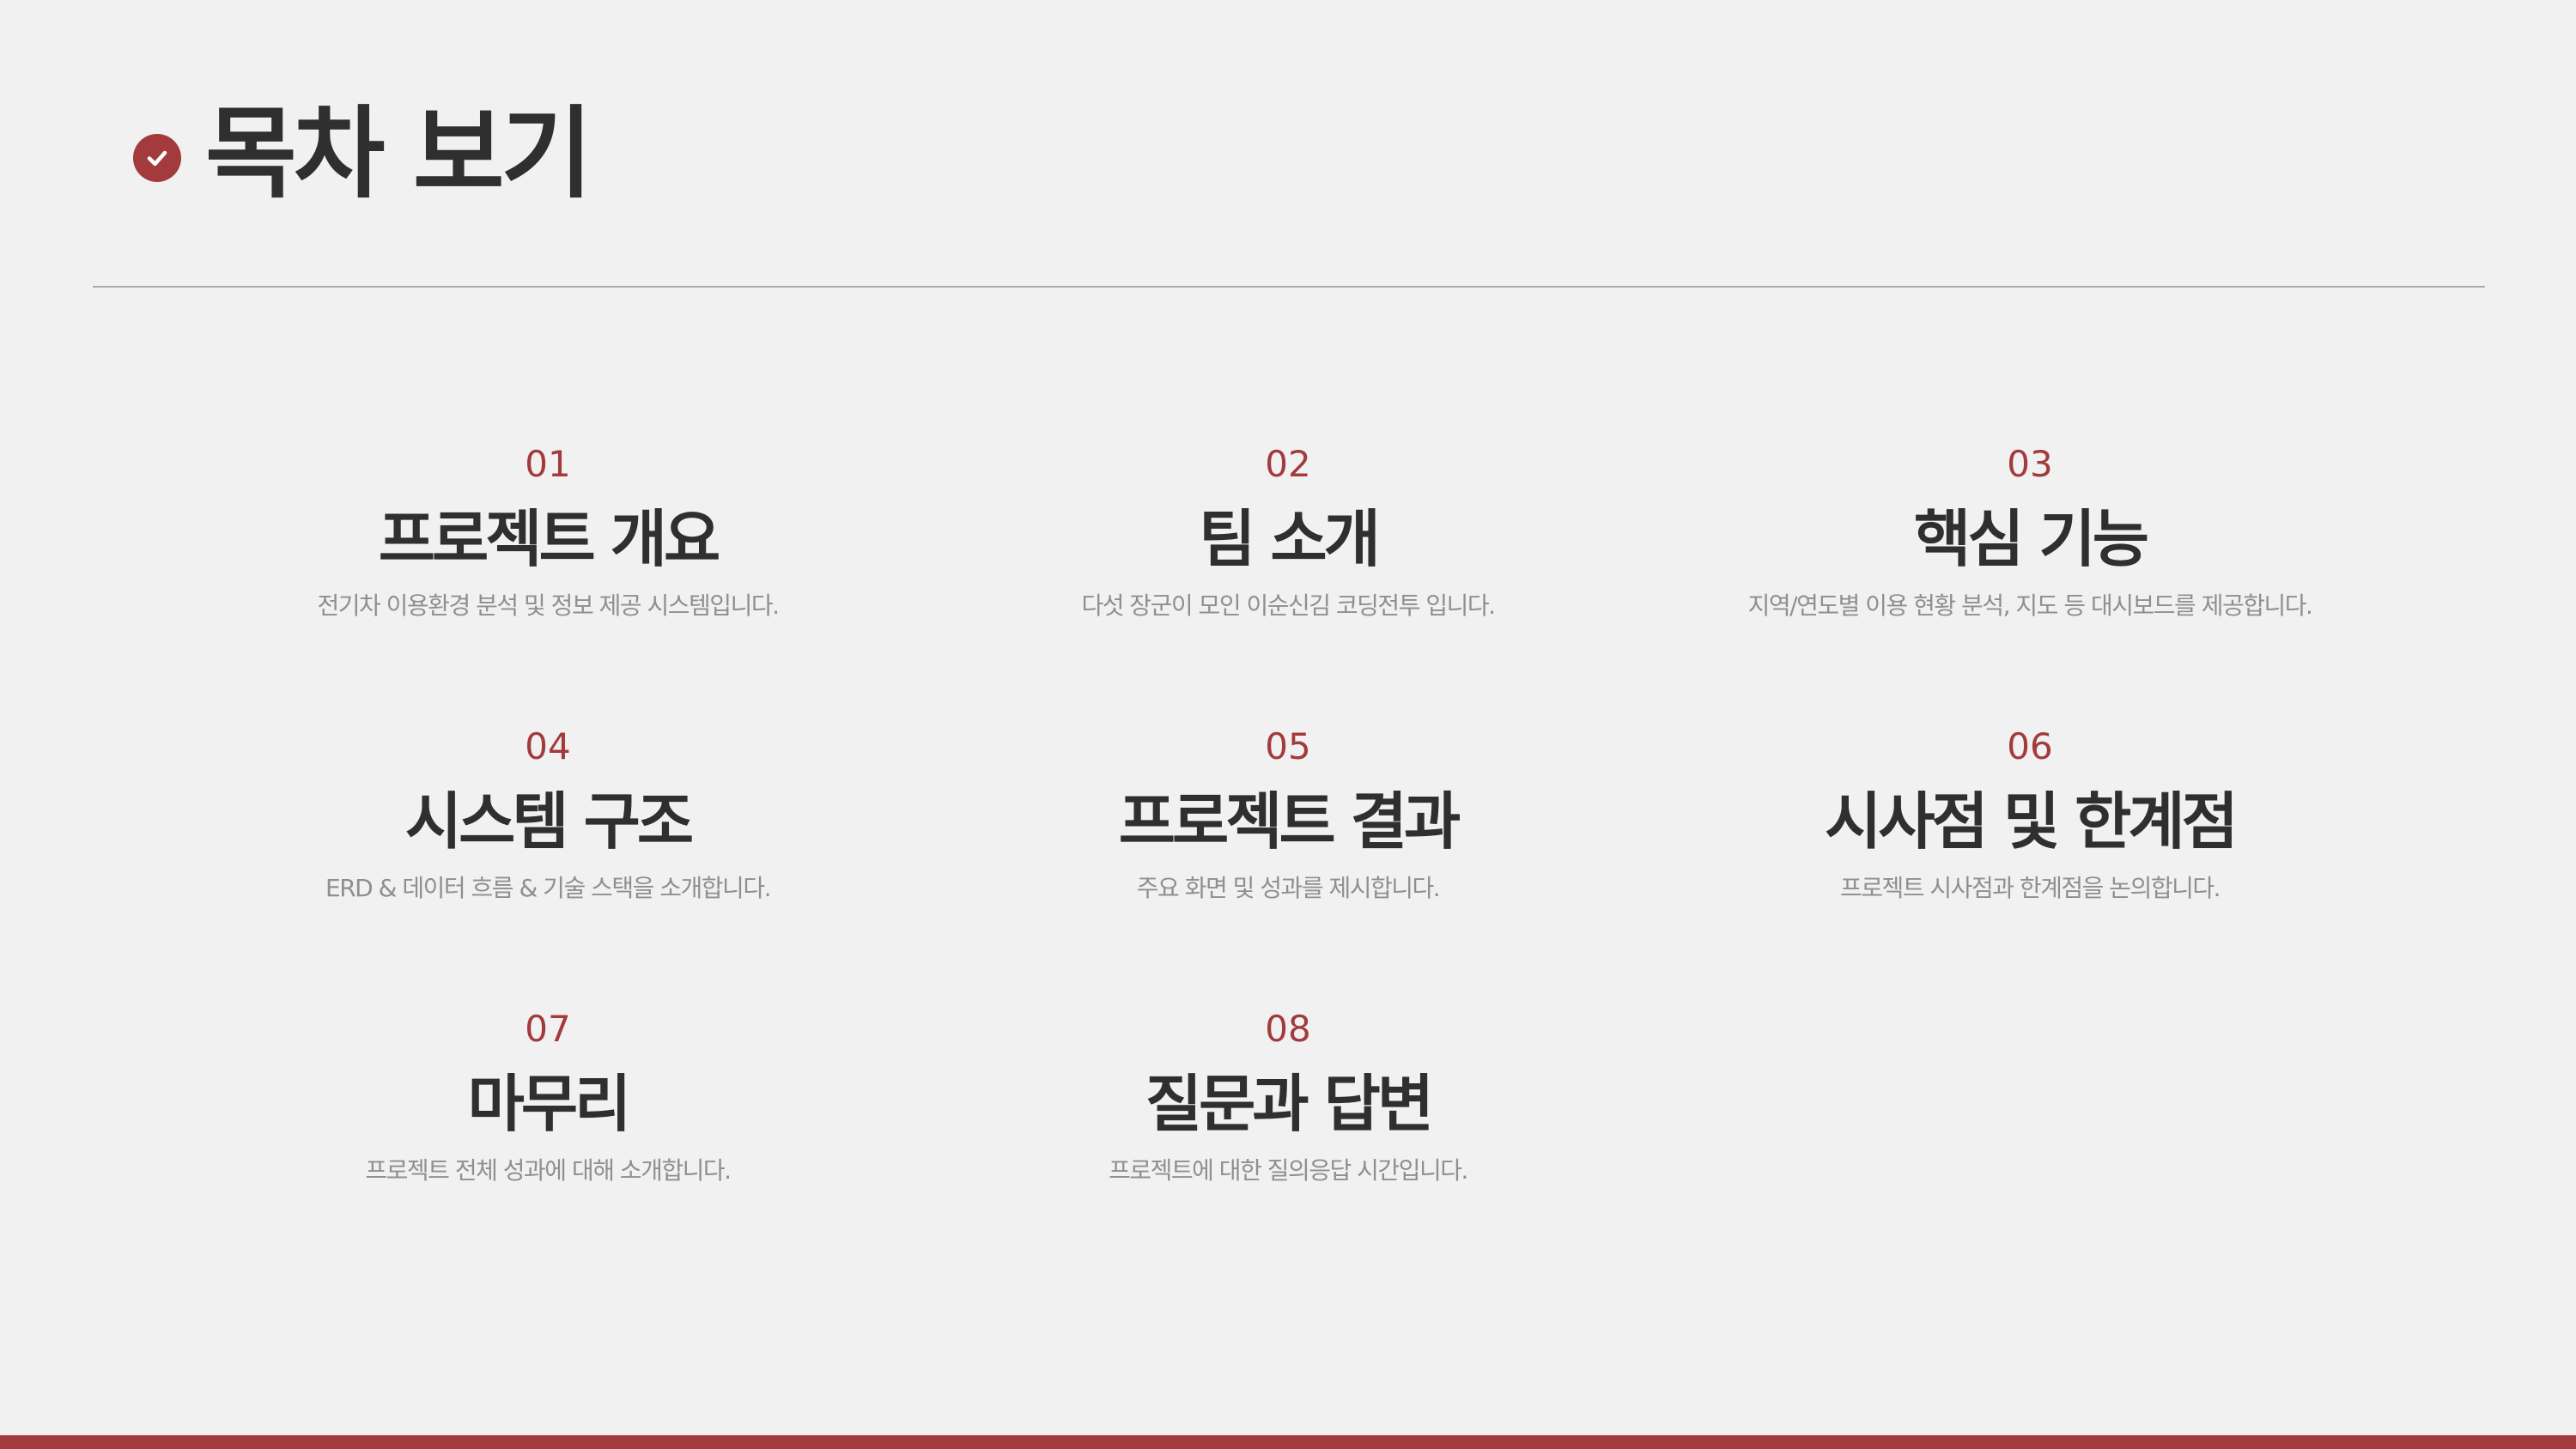 The image size is (2576, 1449). What do you see at coordinates (2030, 888) in the screenshot?
I see `toc-item-description: 프로젝트 시사점과 한계점을 논의합니다.` at bounding box center [2030, 888].